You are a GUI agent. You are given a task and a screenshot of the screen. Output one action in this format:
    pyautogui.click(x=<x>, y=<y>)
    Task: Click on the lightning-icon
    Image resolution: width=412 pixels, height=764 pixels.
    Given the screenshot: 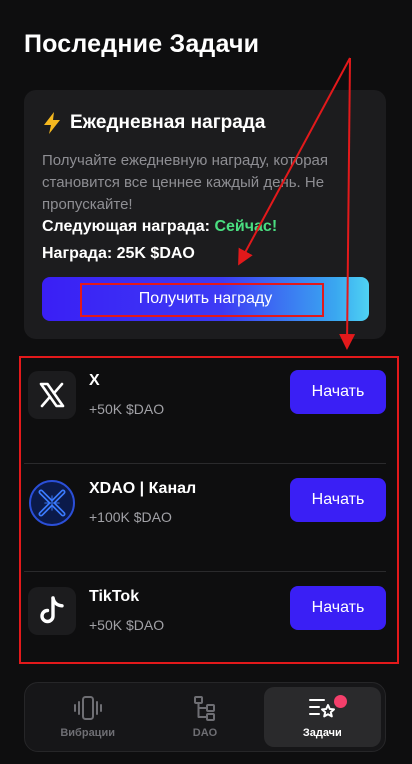 What is the action you would take?
    pyautogui.click(x=52, y=123)
    